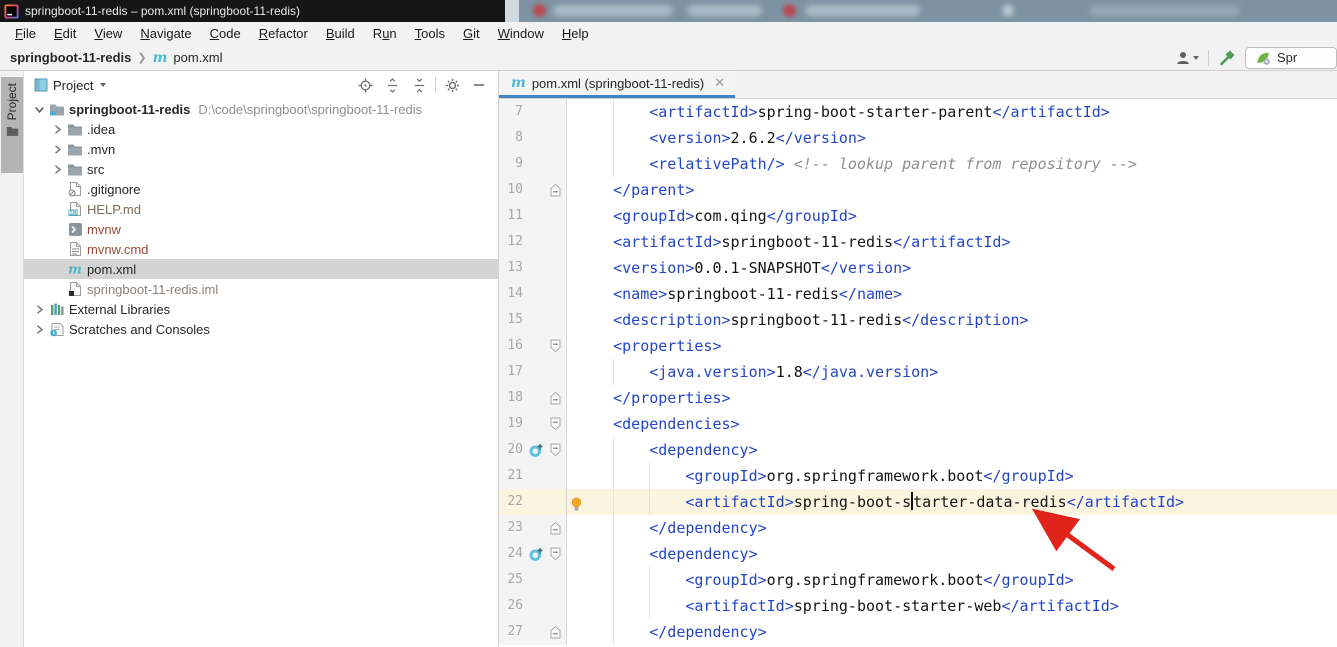 The image size is (1337, 647). I want to click on menu-view: View, so click(108, 33).